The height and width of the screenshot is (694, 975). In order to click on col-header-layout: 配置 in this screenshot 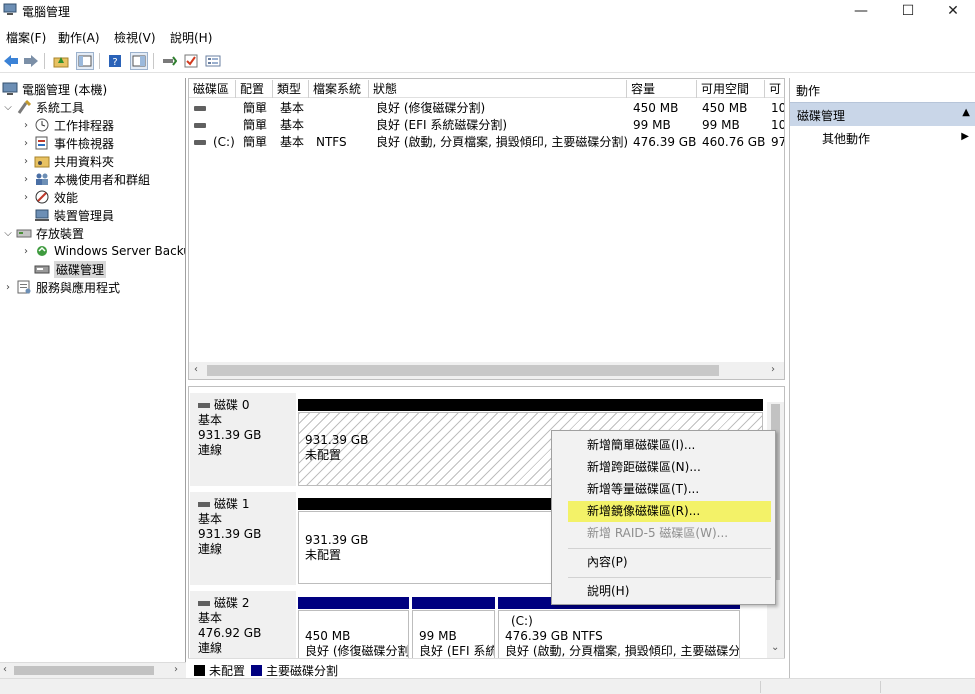, I will do `click(254, 89)`.